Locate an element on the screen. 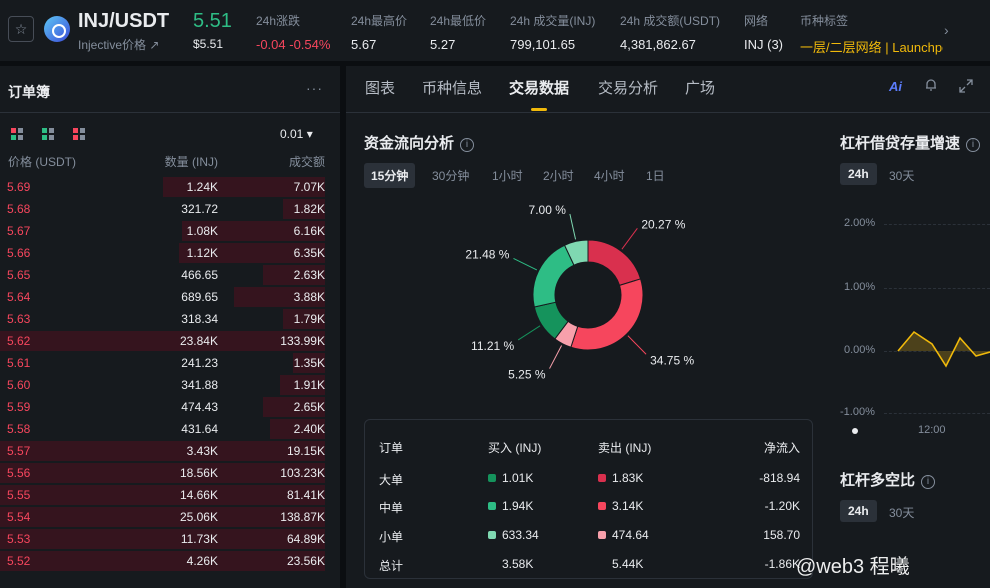 This screenshot has height=588, width=990. leverage-period-30d: 30天 is located at coordinates (901, 175).